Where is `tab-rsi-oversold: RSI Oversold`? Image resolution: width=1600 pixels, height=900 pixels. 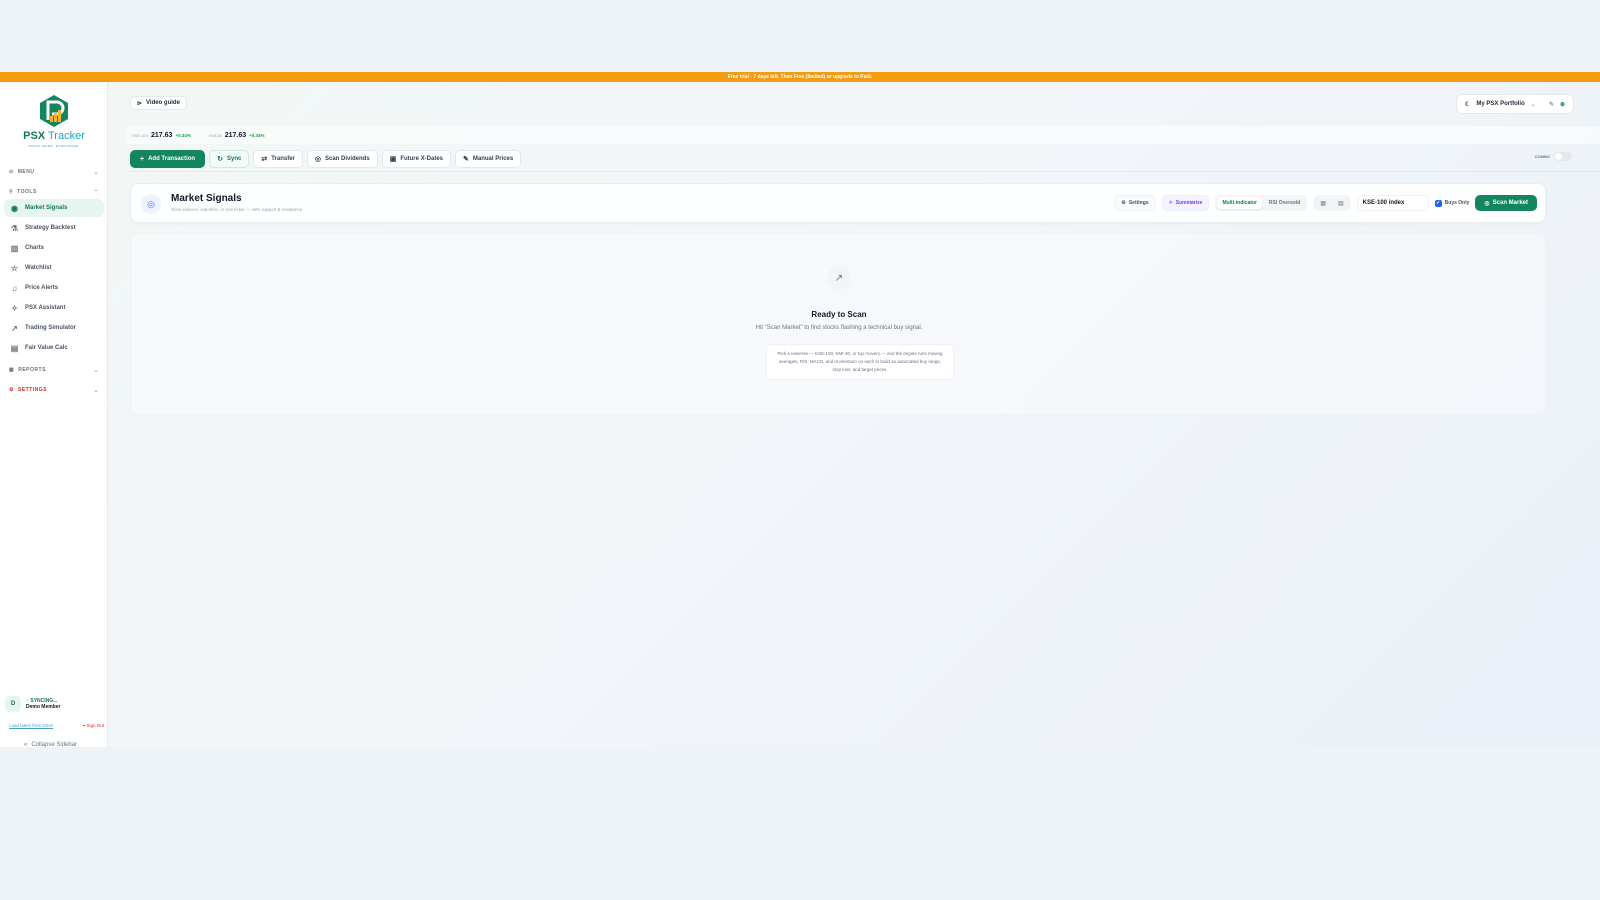
tab-rsi-oversold: RSI Oversold is located at coordinates (1284, 203).